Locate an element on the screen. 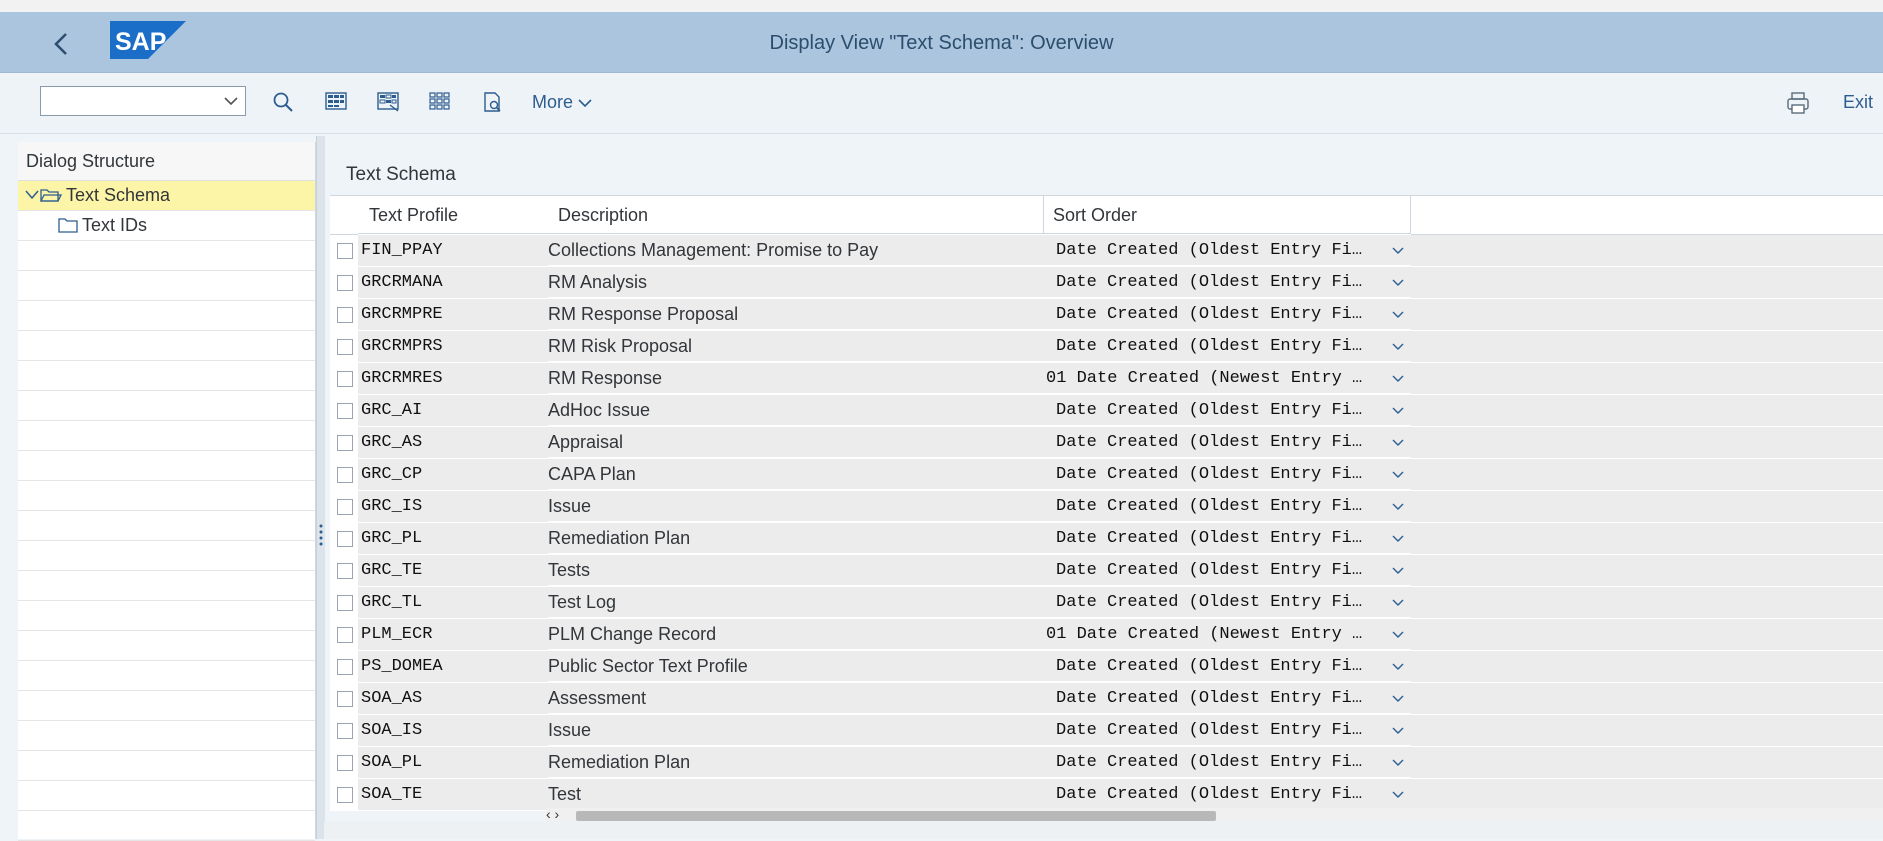 This screenshot has height=841, width=1883. deselect-all-icon is located at coordinates (388, 102).